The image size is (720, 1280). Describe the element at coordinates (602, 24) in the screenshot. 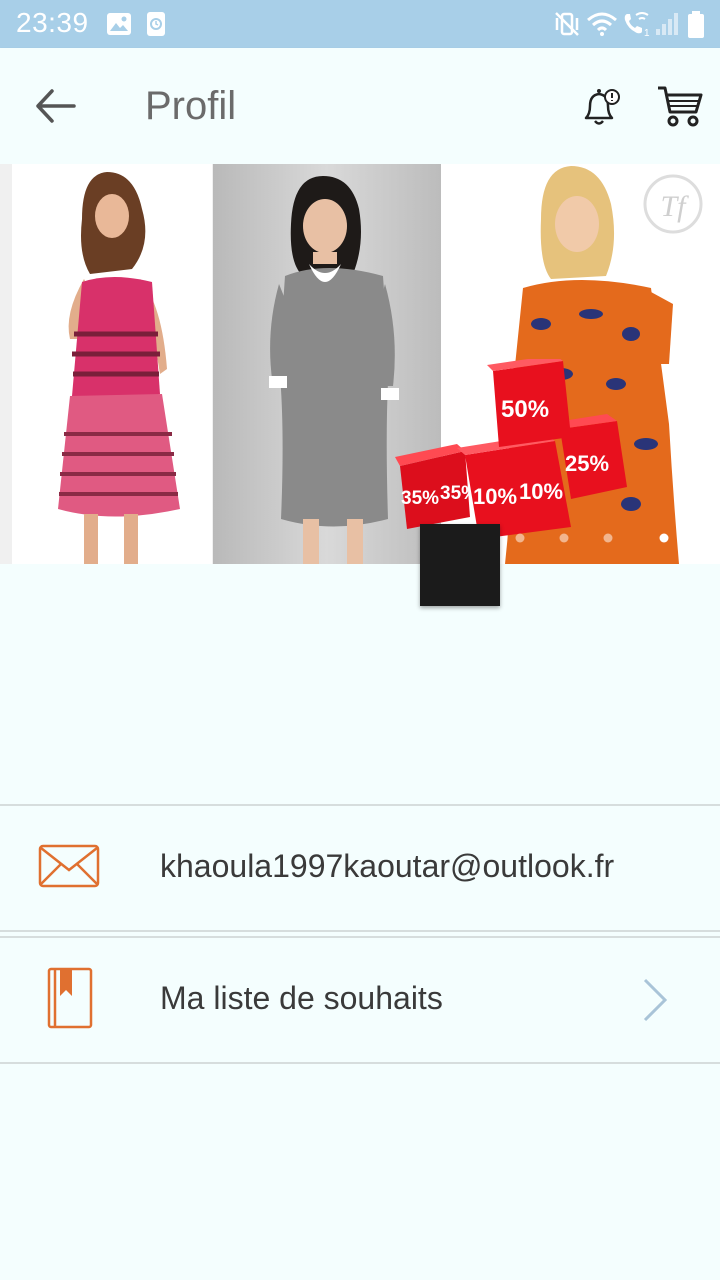

I see `wifi-icon` at that location.